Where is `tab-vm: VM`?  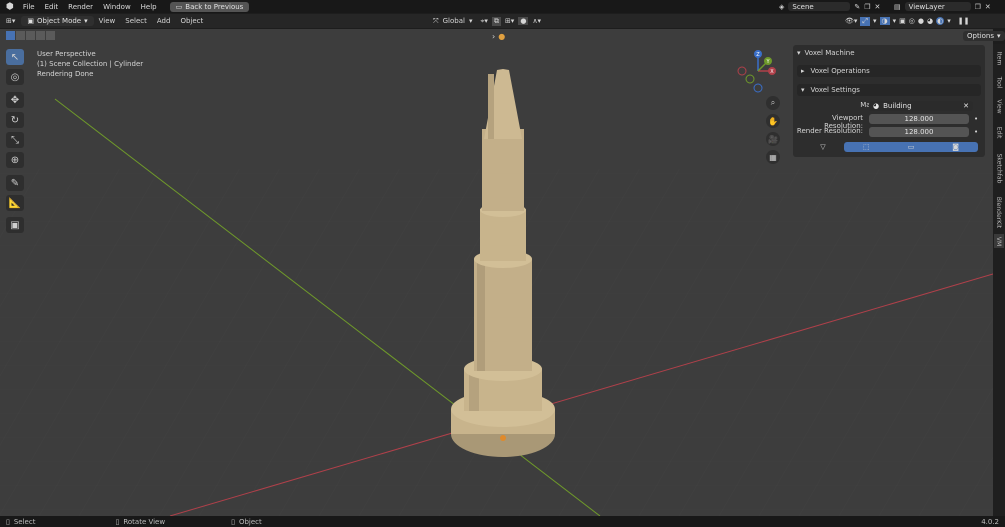
tab-vm: VM is located at coordinates (999, 241).